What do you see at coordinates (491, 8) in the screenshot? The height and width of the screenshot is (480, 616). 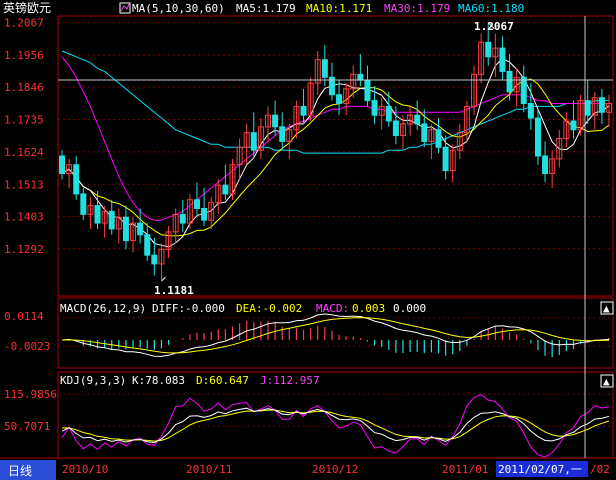 I see `ma60-value: MA60:1.180` at bounding box center [491, 8].